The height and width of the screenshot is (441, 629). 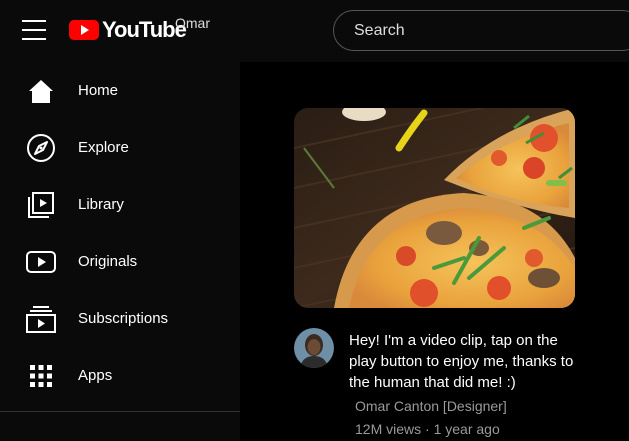 What do you see at coordinates (120, 411) in the screenshot?
I see `sidebar-divider` at bounding box center [120, 411].